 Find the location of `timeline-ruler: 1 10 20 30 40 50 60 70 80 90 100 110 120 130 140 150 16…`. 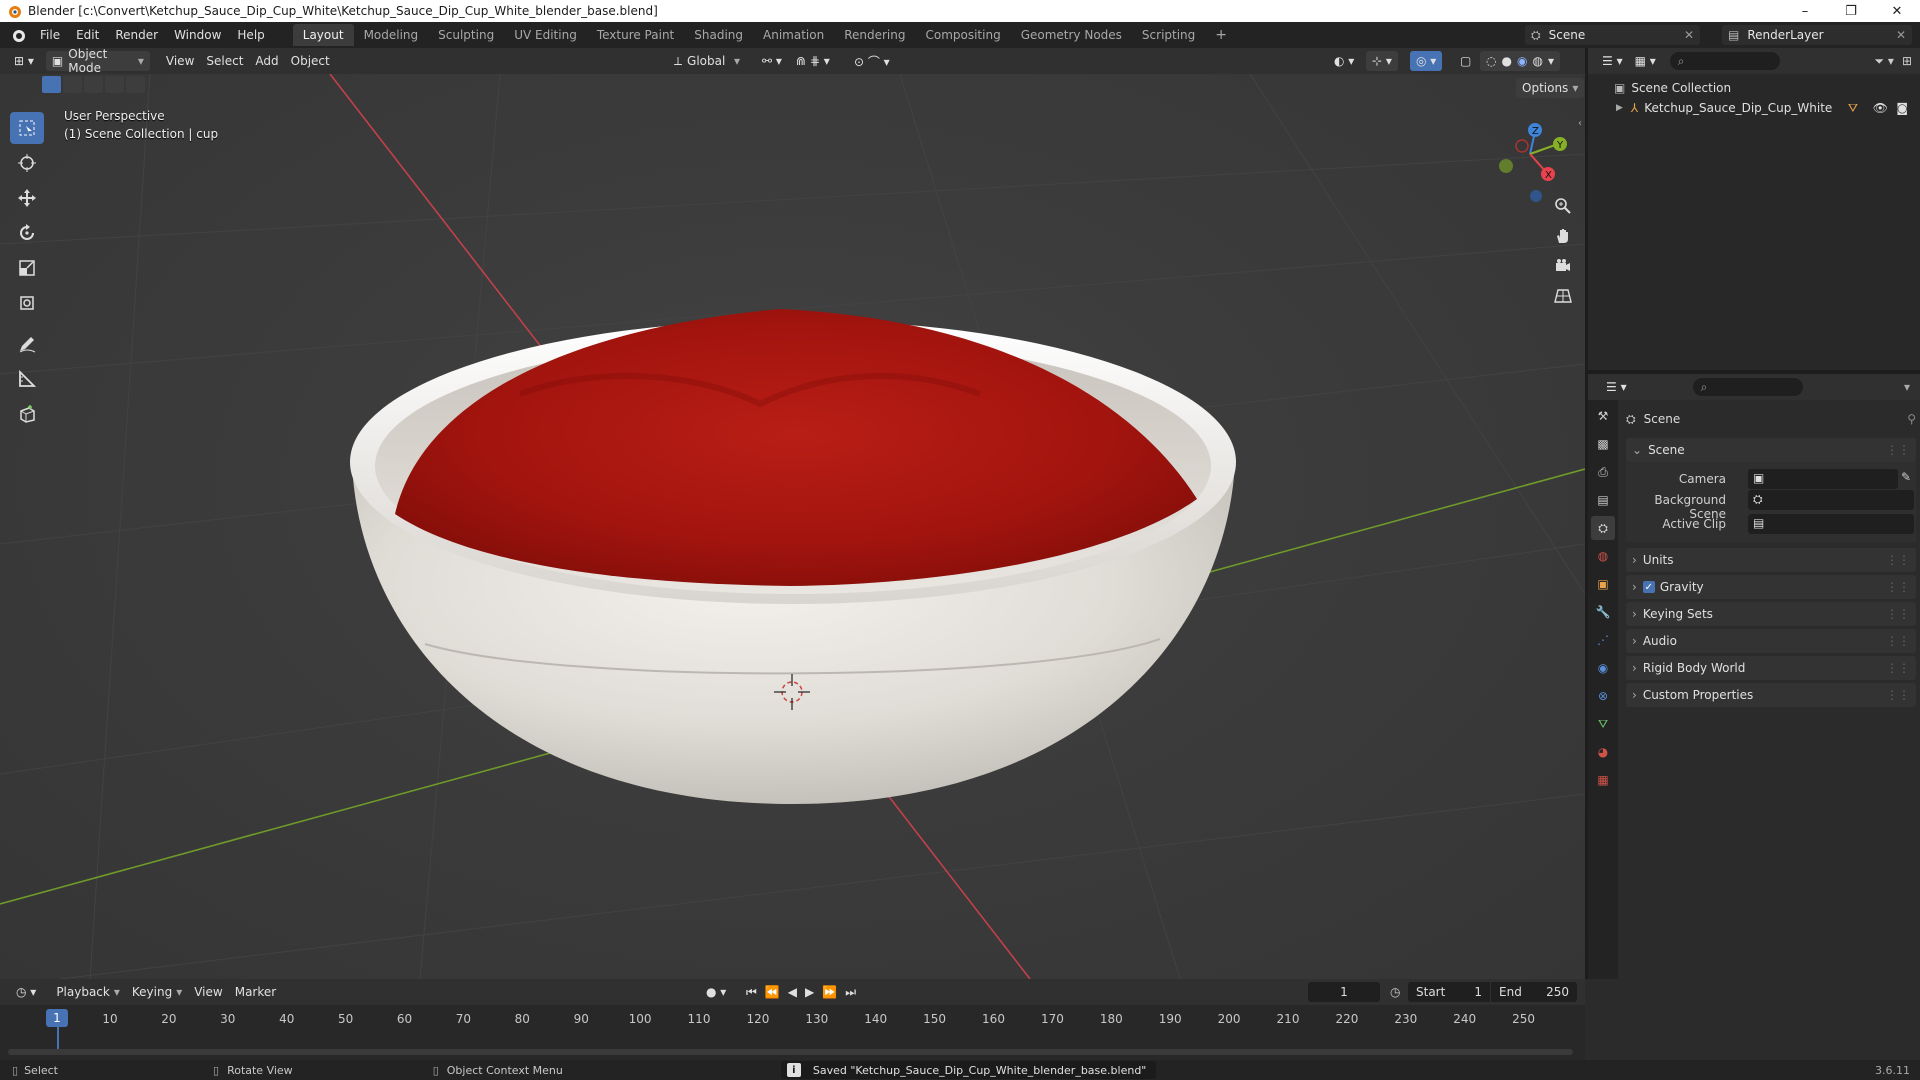

timeline-ruler: 1 10 20 30 40 50 60 70 80 90 100 110 120 130 140 150 16… is located at coordinates (792, 1030).